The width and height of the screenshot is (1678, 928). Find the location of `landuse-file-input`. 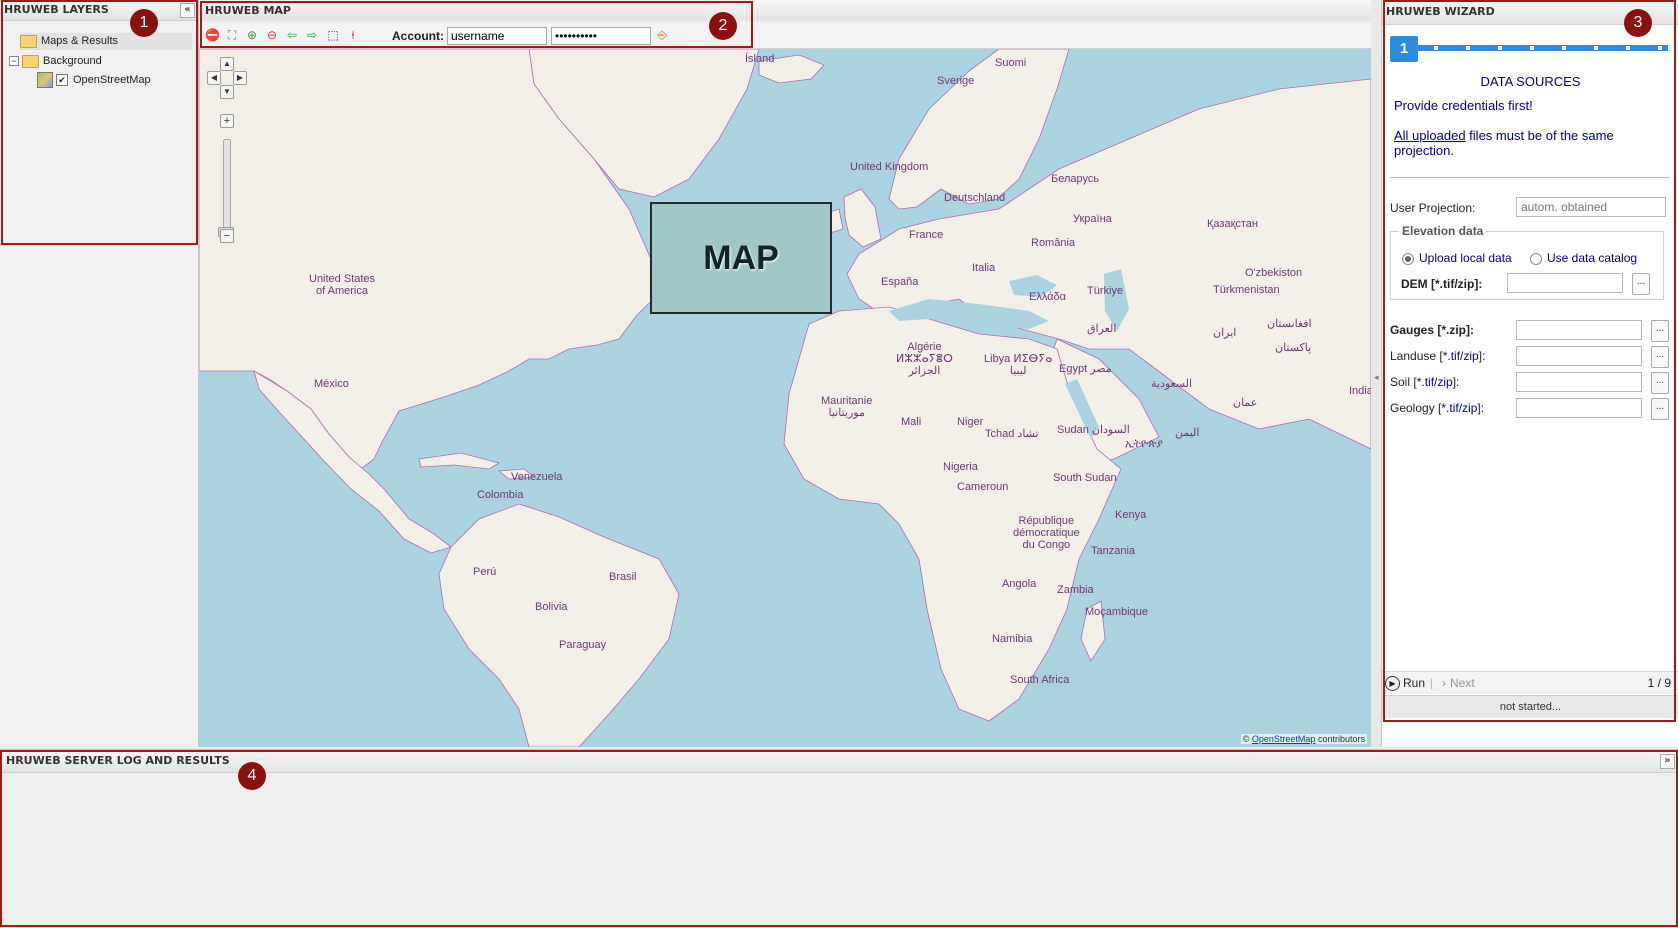

landuse-file-input is located at coordinates (1579, 356).